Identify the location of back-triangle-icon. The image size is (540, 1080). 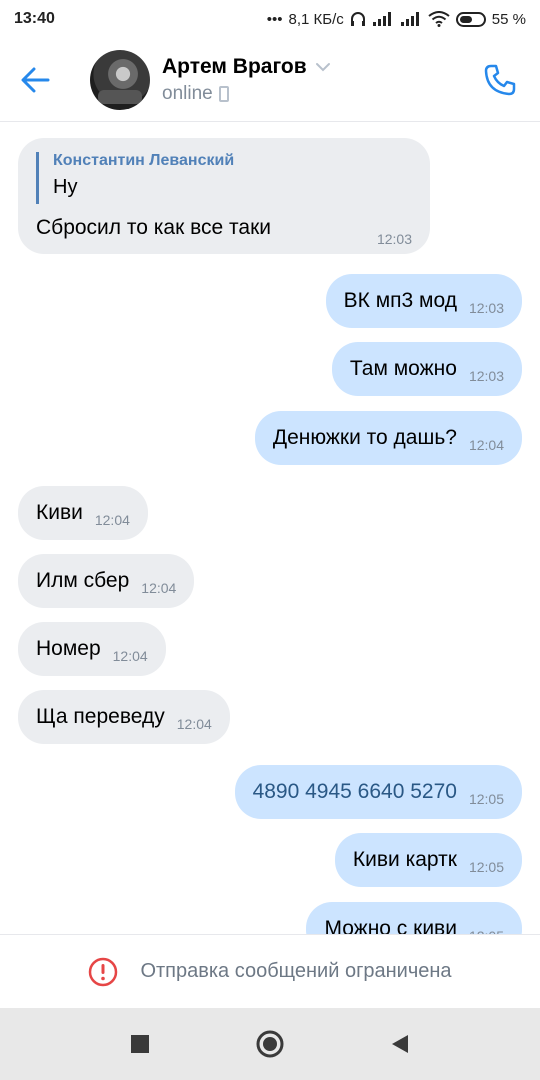
(400, 1044).